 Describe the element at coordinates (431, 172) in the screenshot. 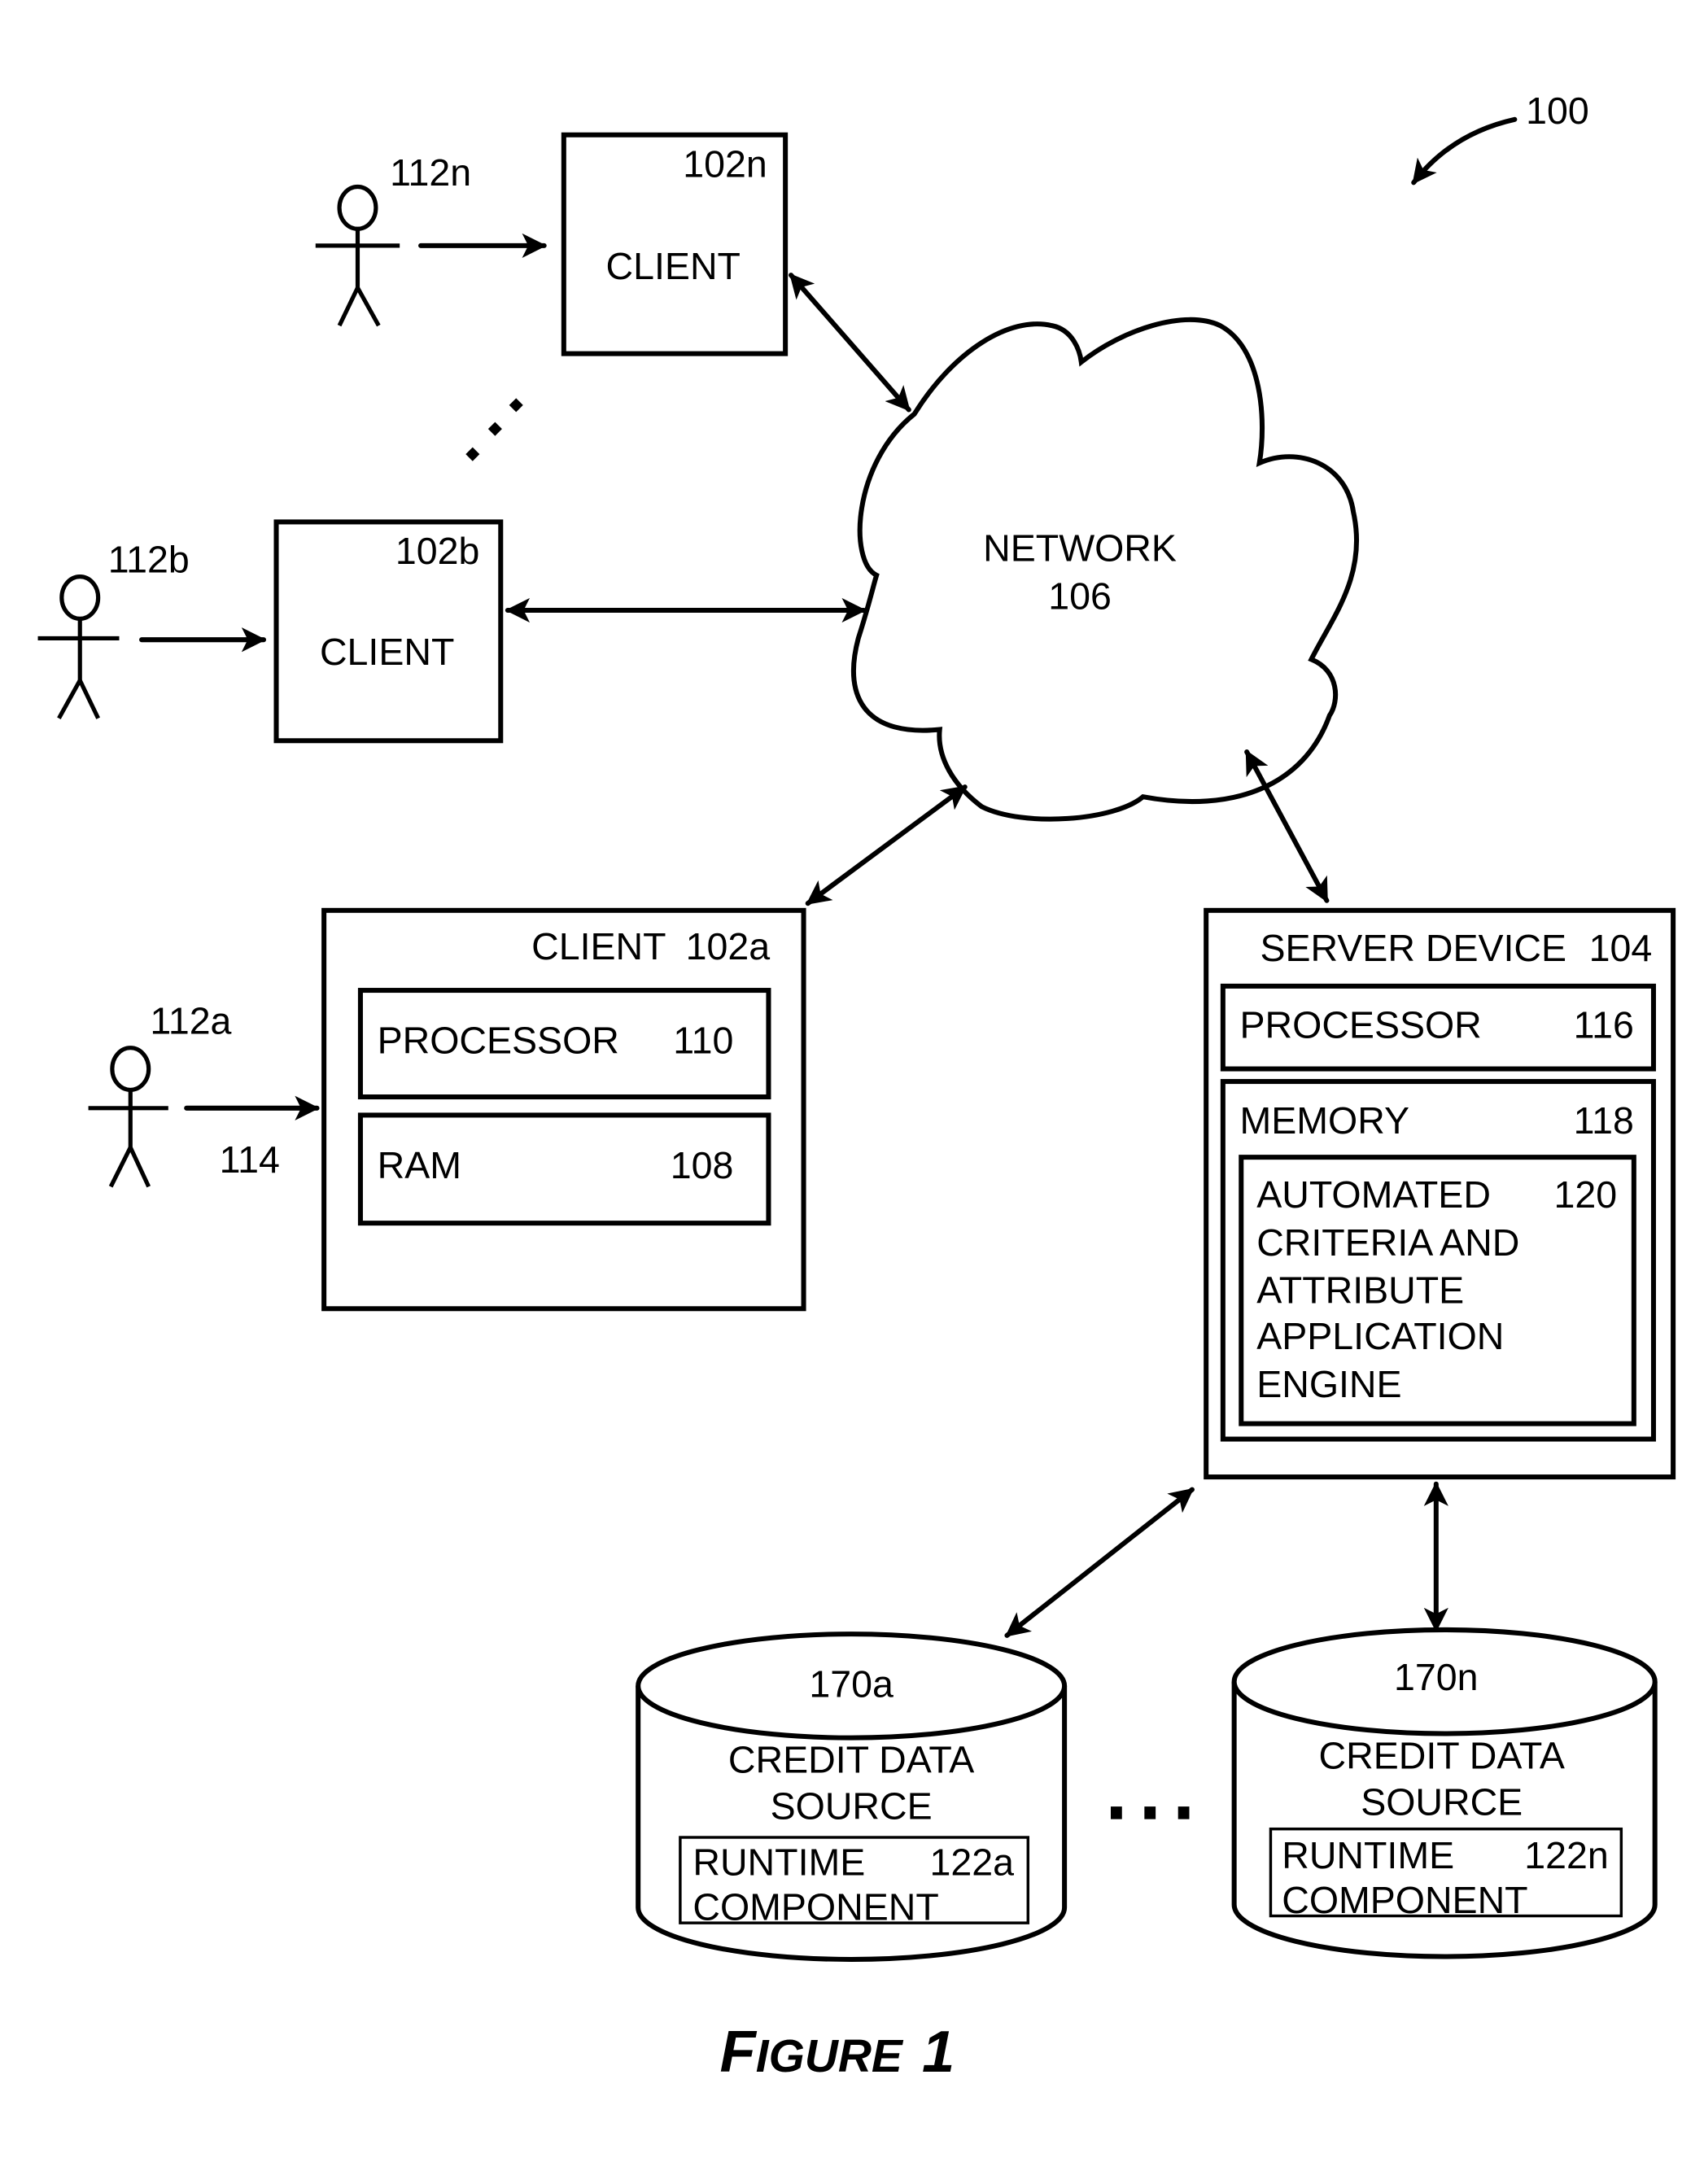

I see `user-ref-label: 112n` at that location.